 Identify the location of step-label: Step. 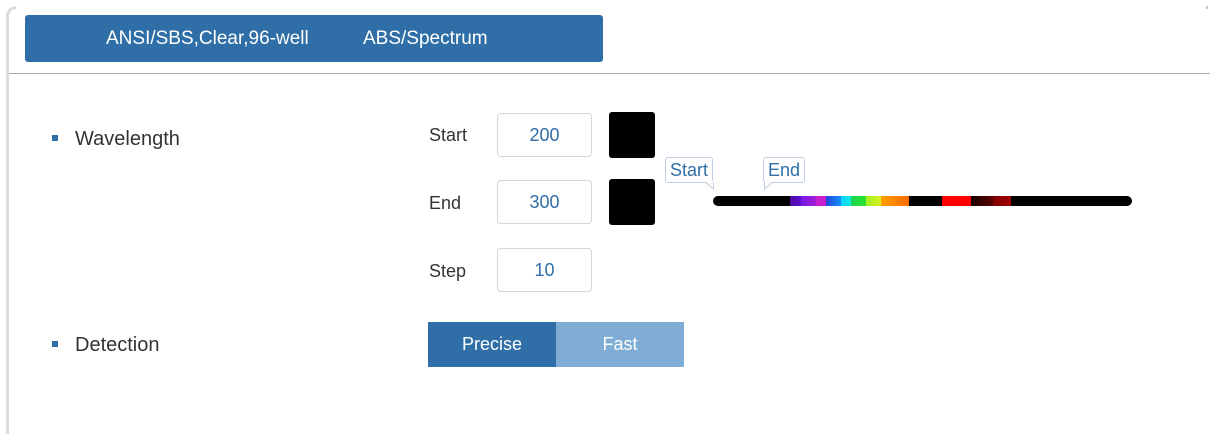
(448, 271).